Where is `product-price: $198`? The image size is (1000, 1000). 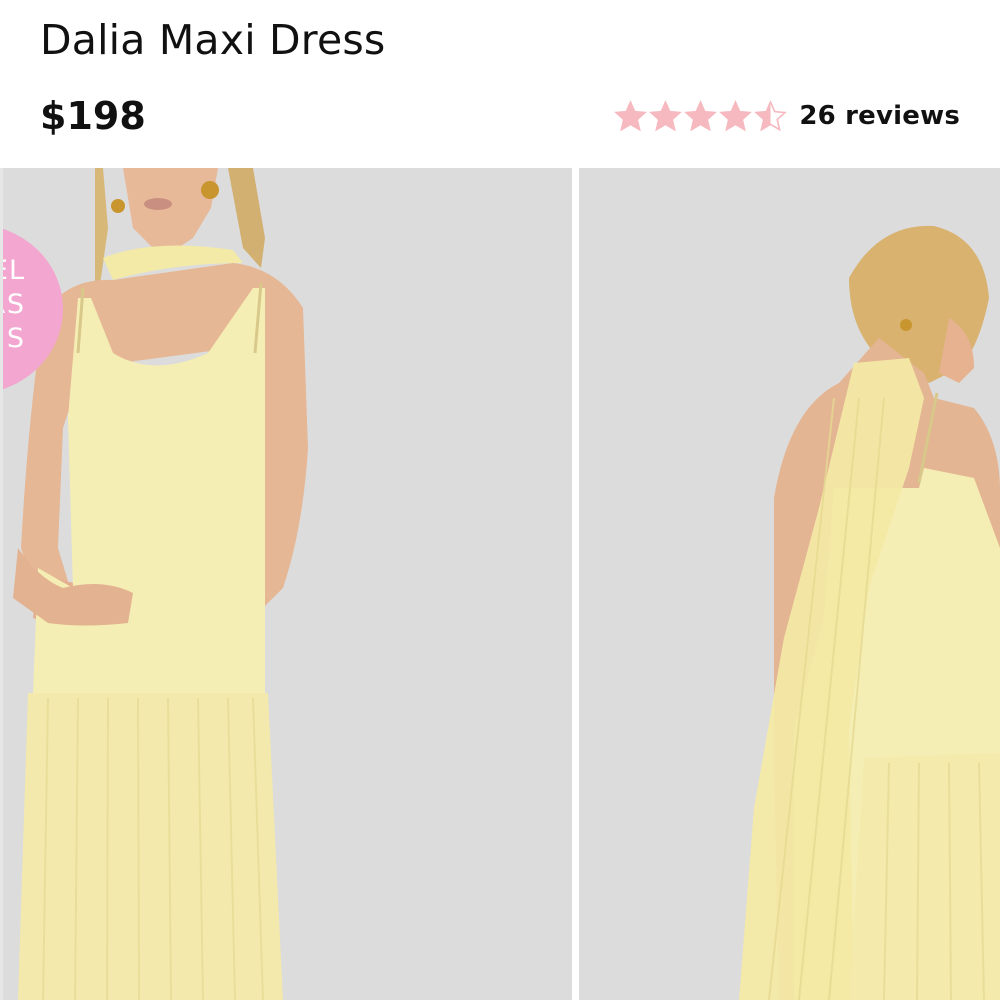 product-price: $198 is located at coordinates (93, 116).